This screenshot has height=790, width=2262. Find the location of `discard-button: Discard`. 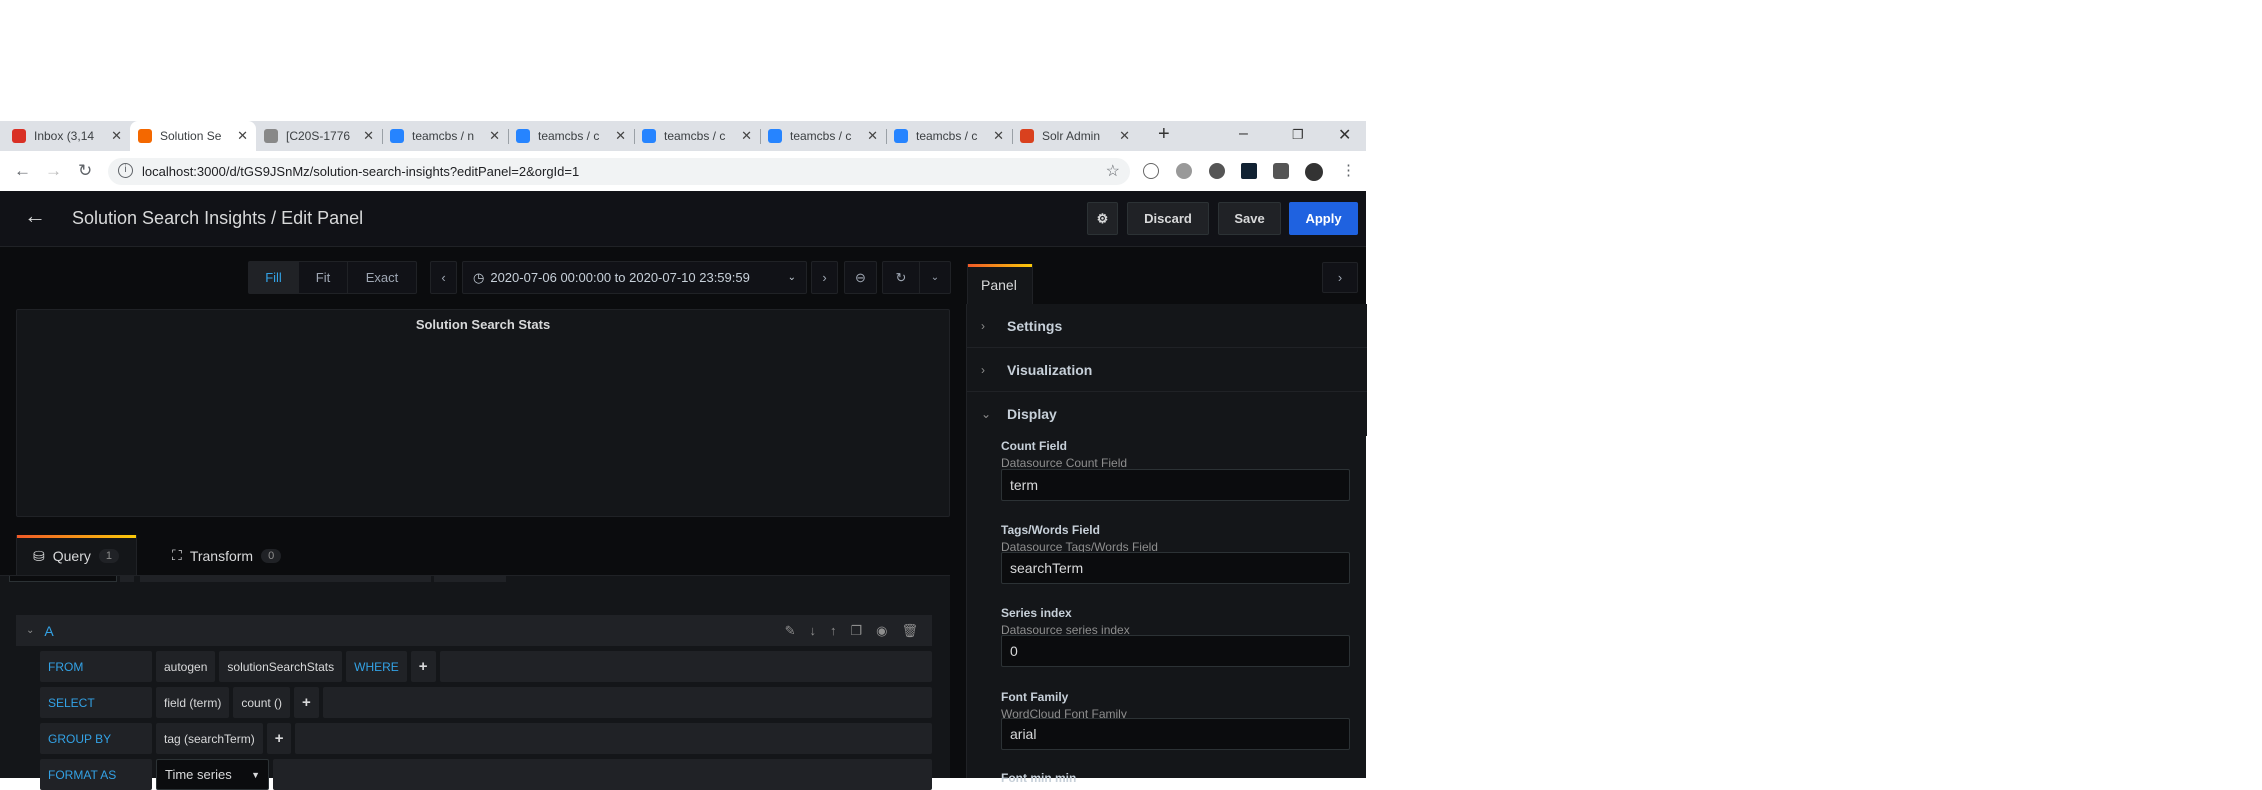

discard-button: Discard is located at coordinates (1168, 218).